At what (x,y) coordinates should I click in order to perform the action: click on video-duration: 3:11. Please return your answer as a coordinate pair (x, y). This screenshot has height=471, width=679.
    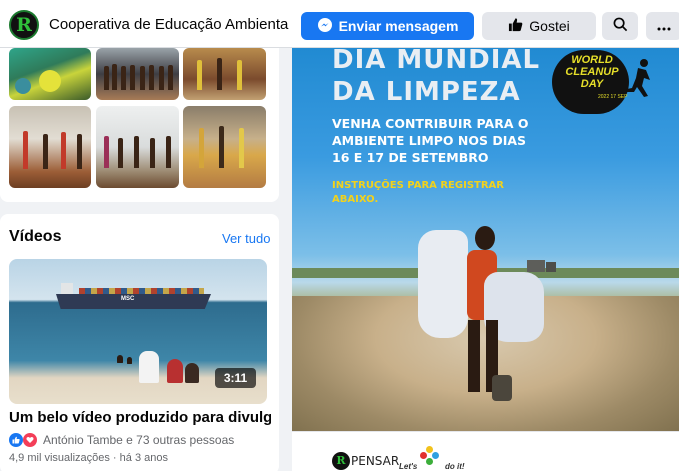
    Looking at the image, I should click on (235, 378).